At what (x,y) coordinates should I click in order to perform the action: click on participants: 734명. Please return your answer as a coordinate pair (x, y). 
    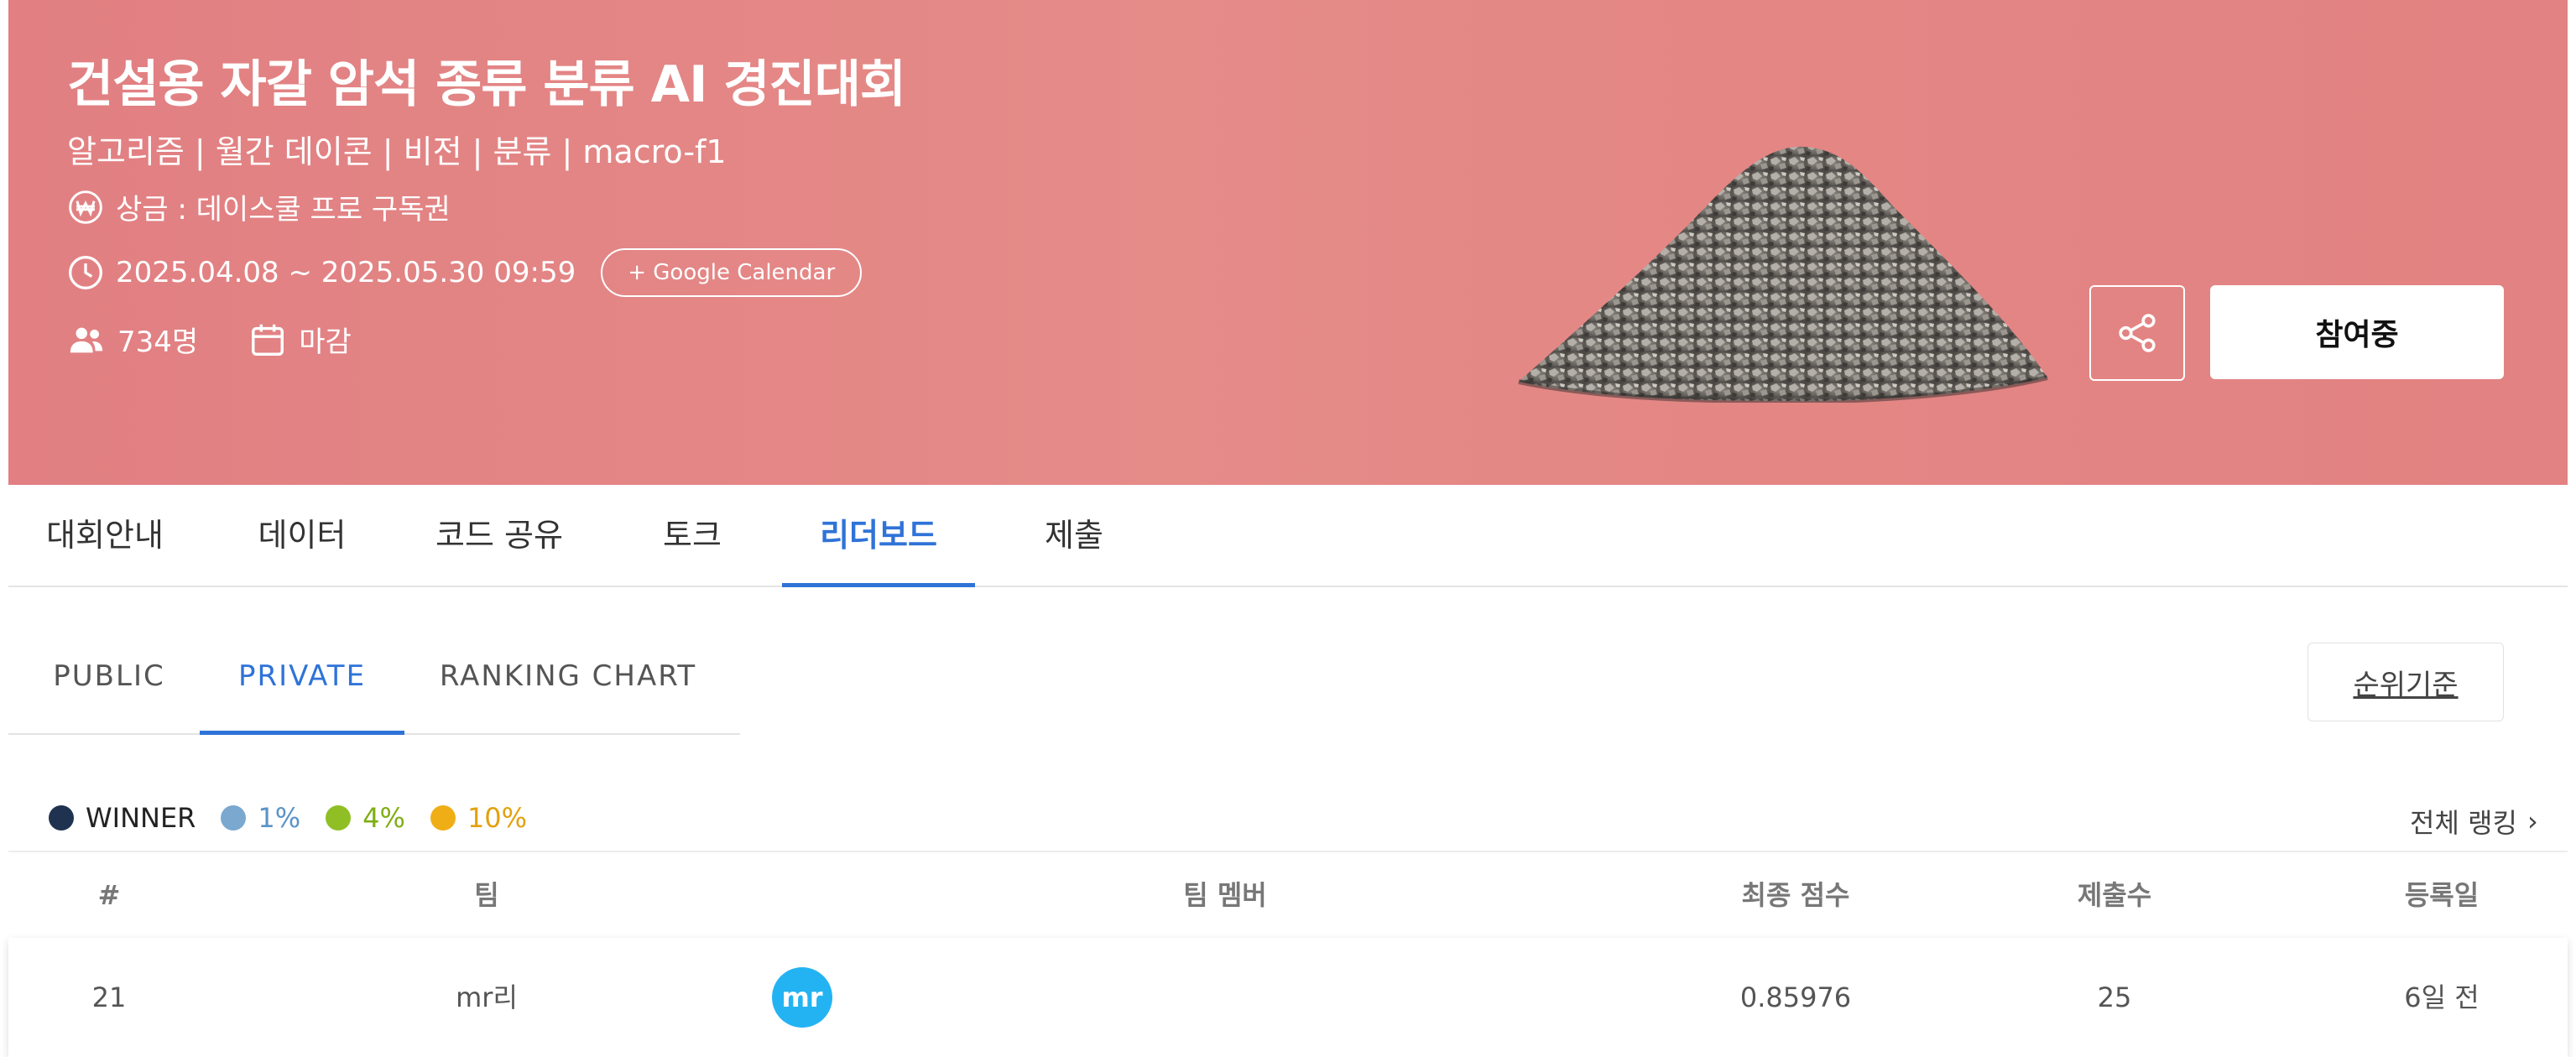
    Looking at the image, I should click on (132, 340).